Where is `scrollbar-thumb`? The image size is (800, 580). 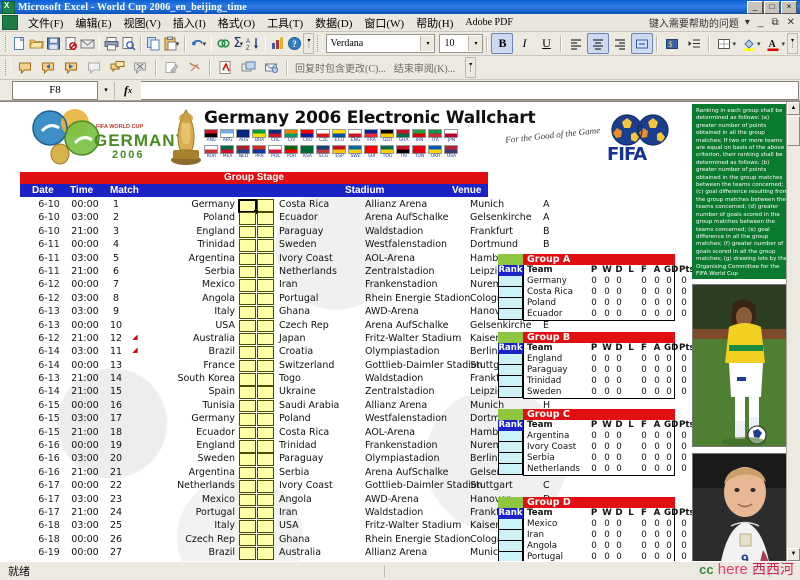 scrollbar-thumb is located at coordinates (793, 131).